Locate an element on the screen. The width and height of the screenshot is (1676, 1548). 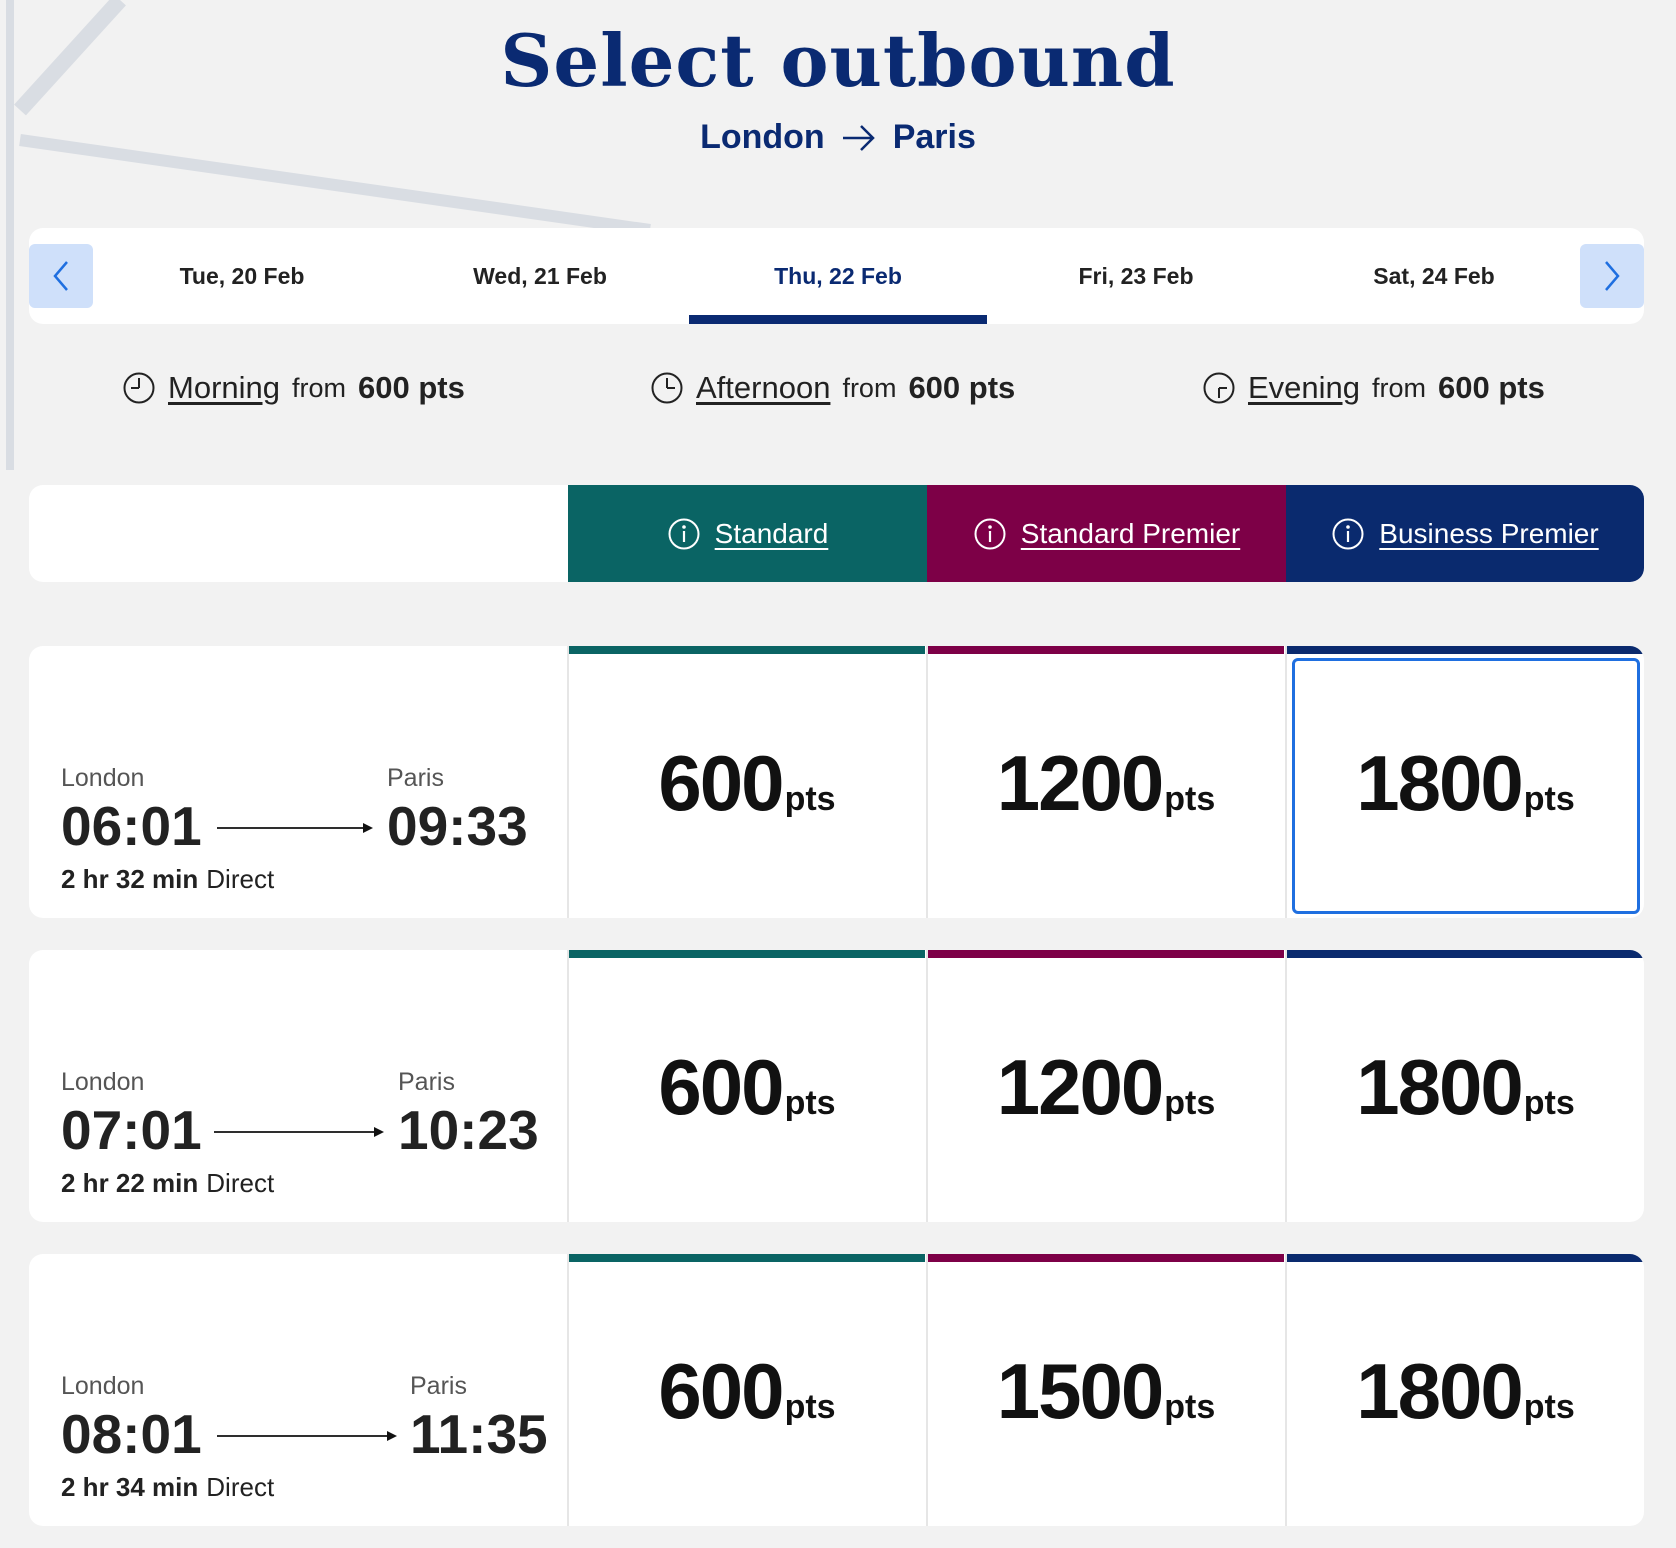
clock-afternoon-icon is located at coordinates (667, 388).